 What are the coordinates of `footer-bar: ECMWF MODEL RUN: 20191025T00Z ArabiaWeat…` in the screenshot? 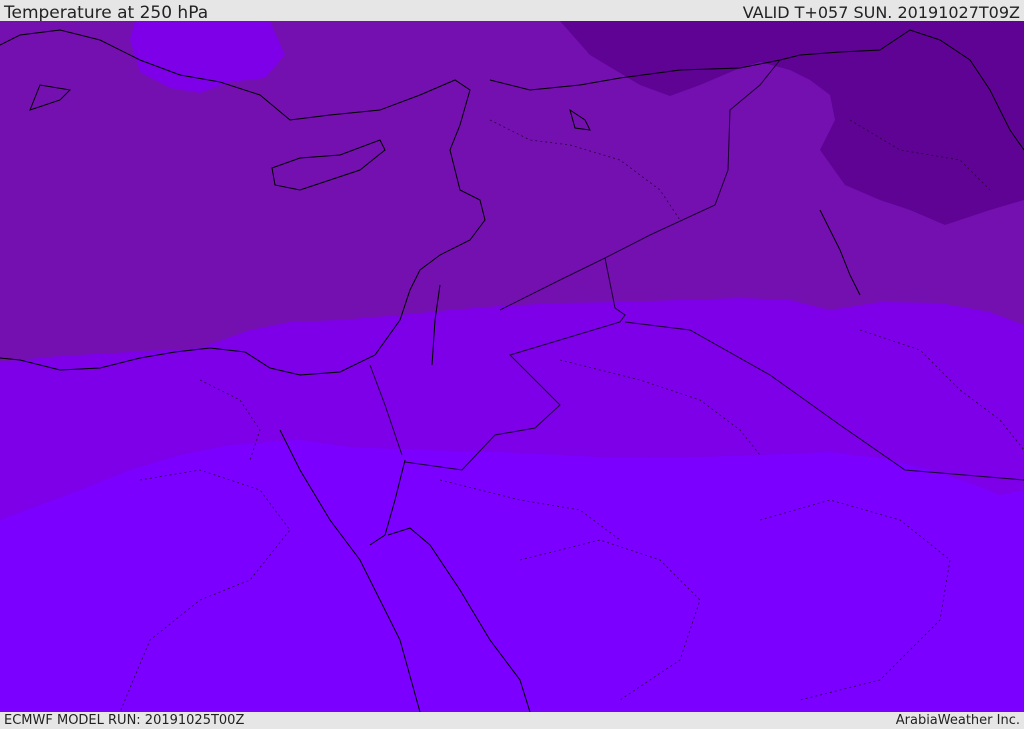 It's located at (512, 720).